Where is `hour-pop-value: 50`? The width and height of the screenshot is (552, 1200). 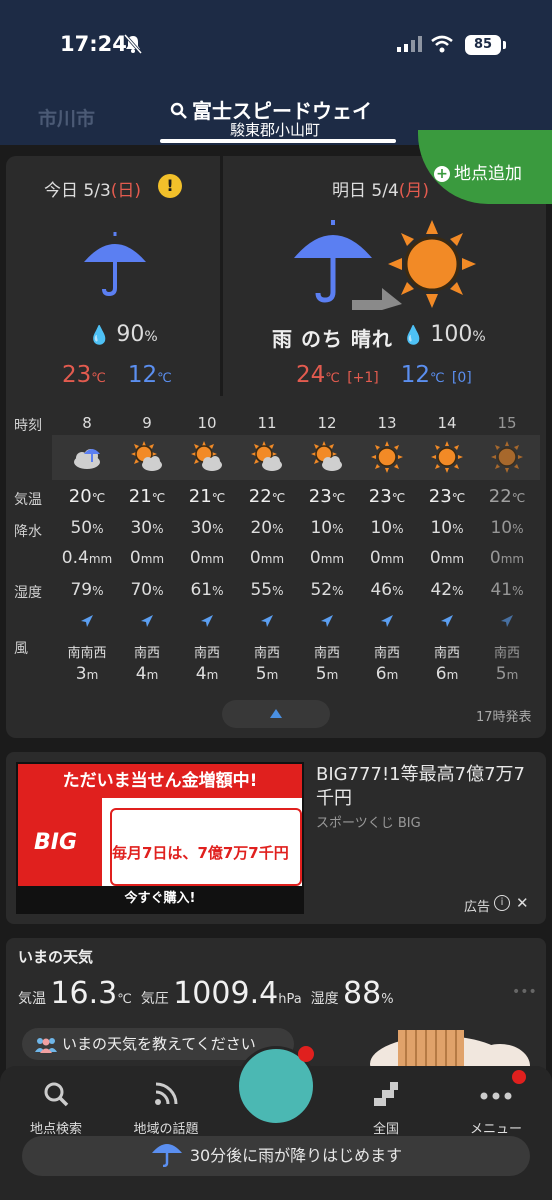
hour-pop-value: 50 is located at coordinates (81, 528).